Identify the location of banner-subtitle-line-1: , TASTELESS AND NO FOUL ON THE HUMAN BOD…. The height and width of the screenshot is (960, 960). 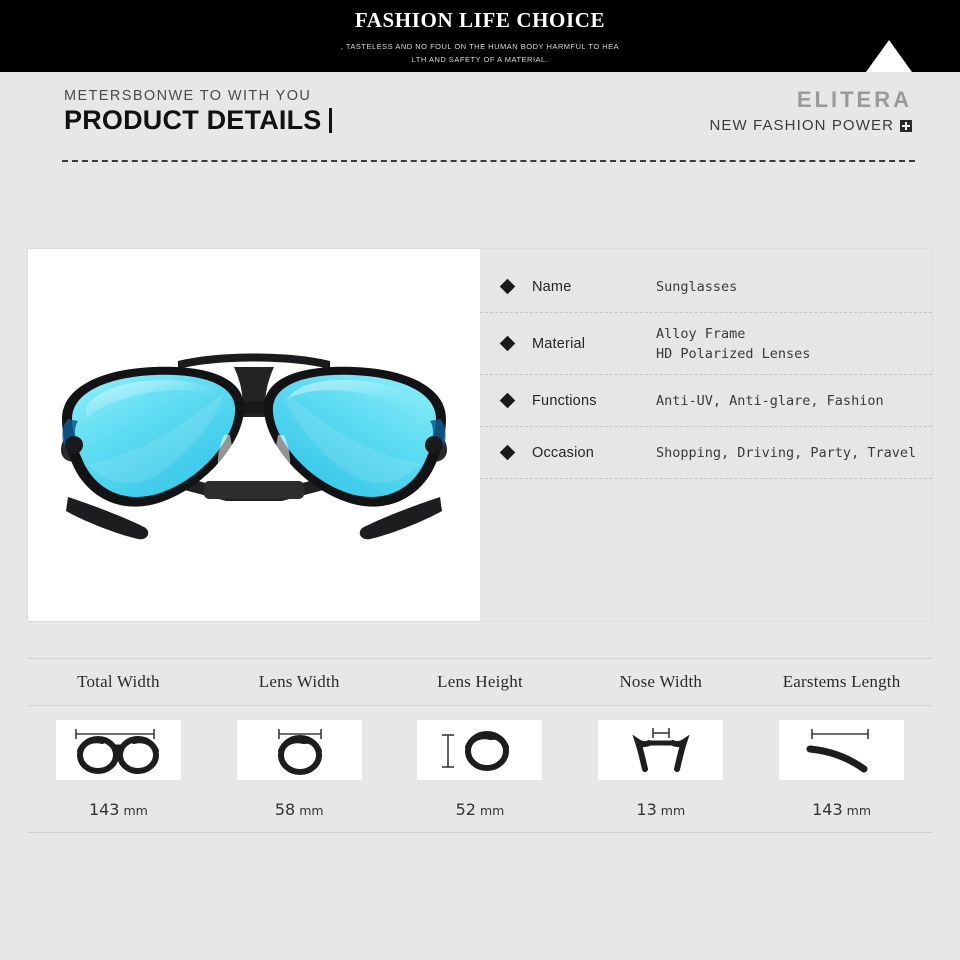
(480, 46).